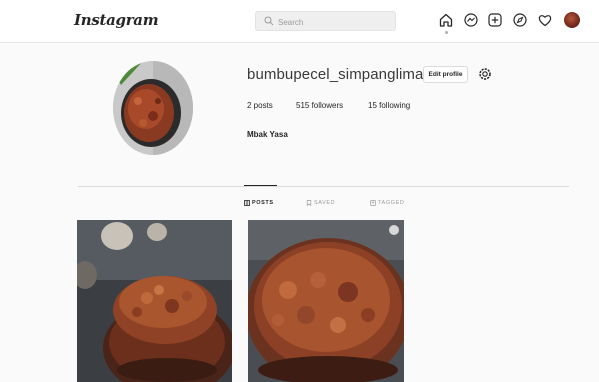 This screenshot has height=382, width=599. I want to click on profile-picture, so click(153, 108).